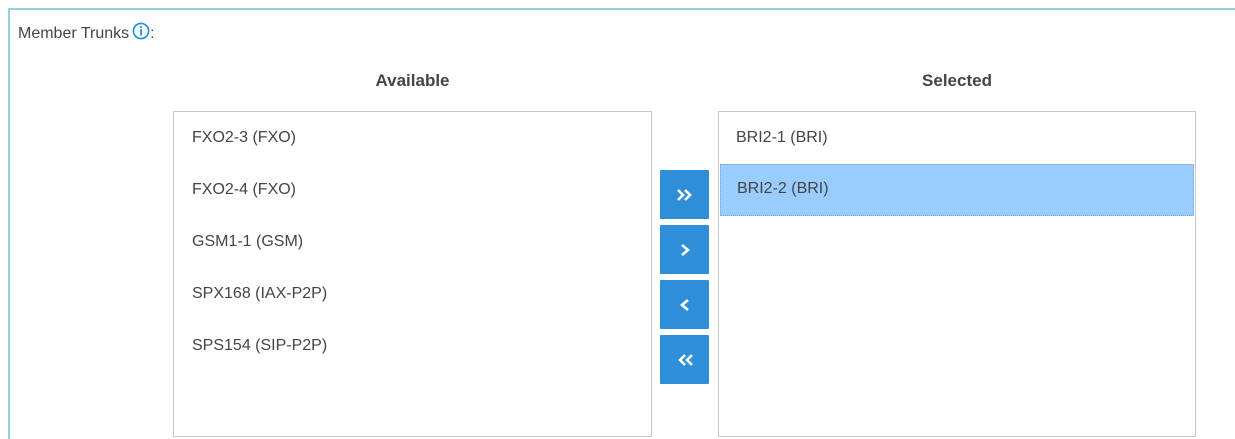  I want to click on member-trunks-label-row: Member Trunks :, so click(86, 33).